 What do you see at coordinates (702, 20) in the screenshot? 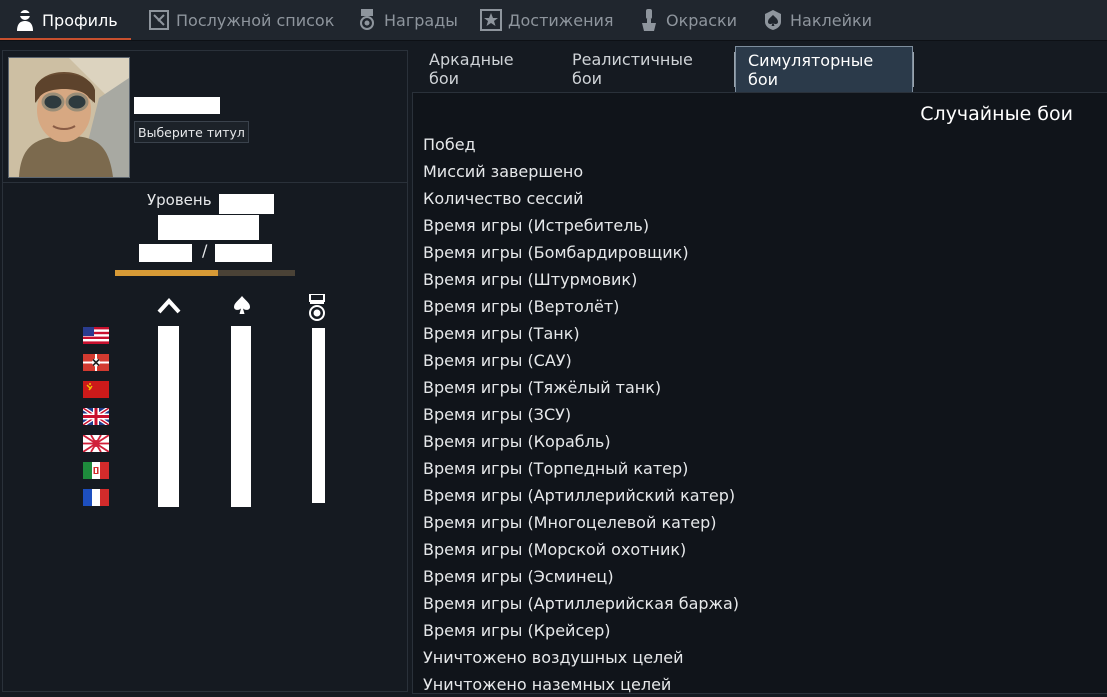
I see `tab-label: Окраски` at bounding box center [702, 20].